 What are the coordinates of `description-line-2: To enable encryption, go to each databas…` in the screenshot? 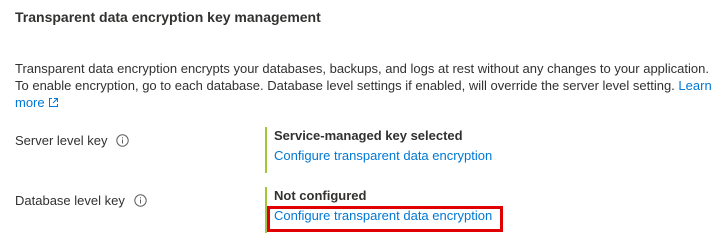 It's located at (345, 85).